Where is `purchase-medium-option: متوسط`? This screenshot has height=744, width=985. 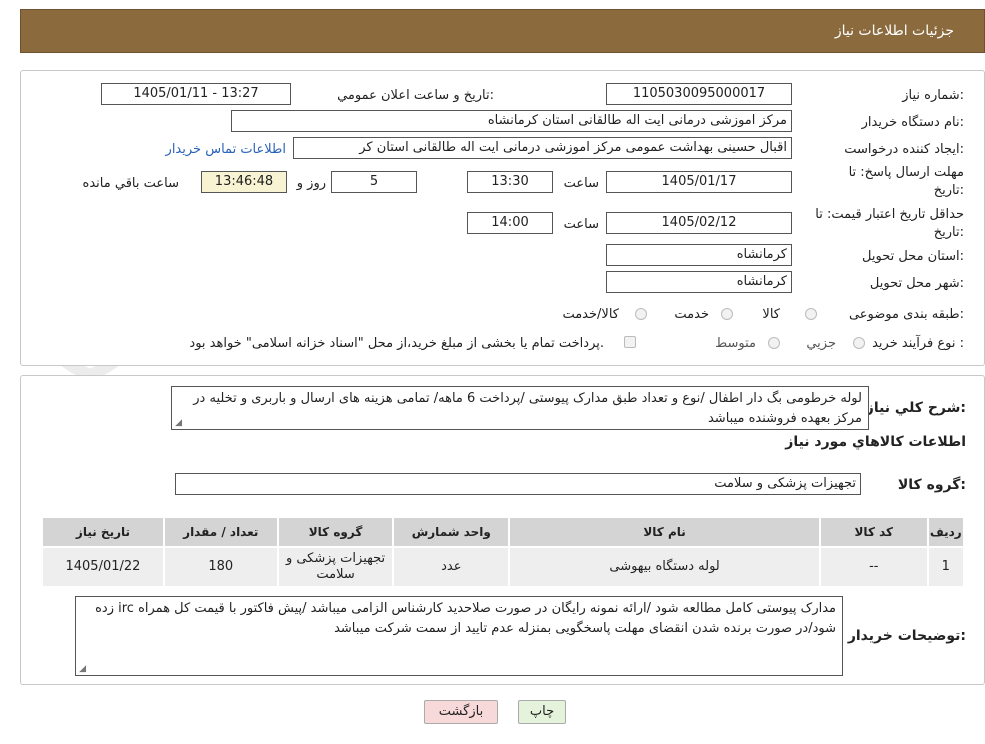
purchase-medium-option: متوسط is located at coordinates (735, 343).